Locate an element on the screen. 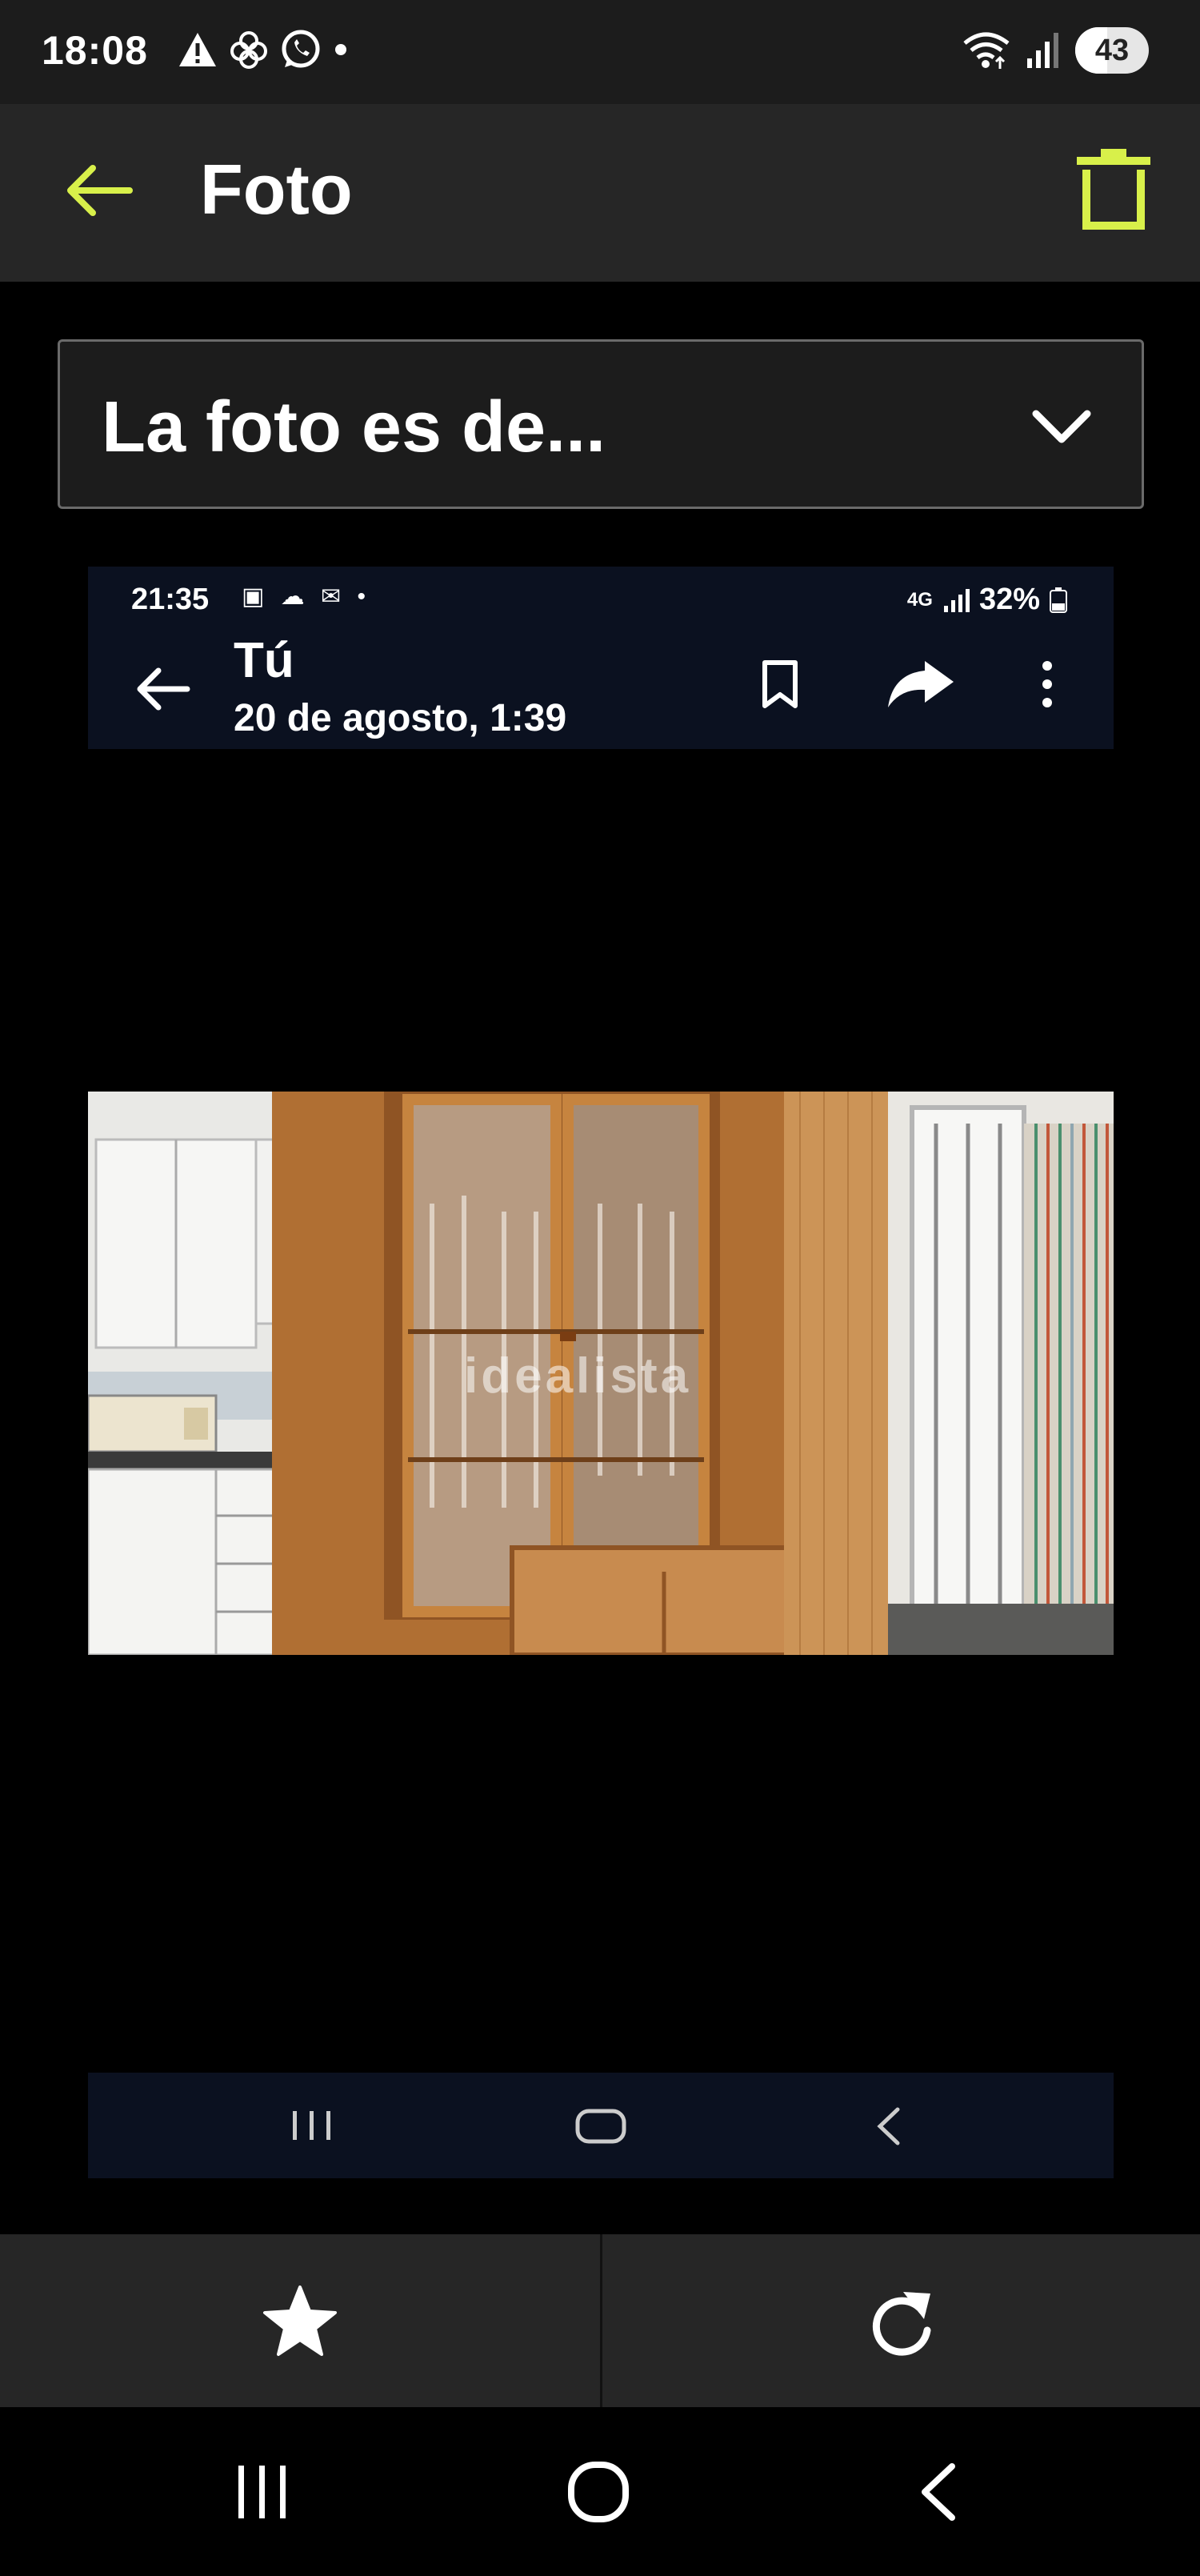 Image resolution: width=1200 pixels, height=2576 pixels. embedded-bookmark-icon is located at coordinates (780, 684).